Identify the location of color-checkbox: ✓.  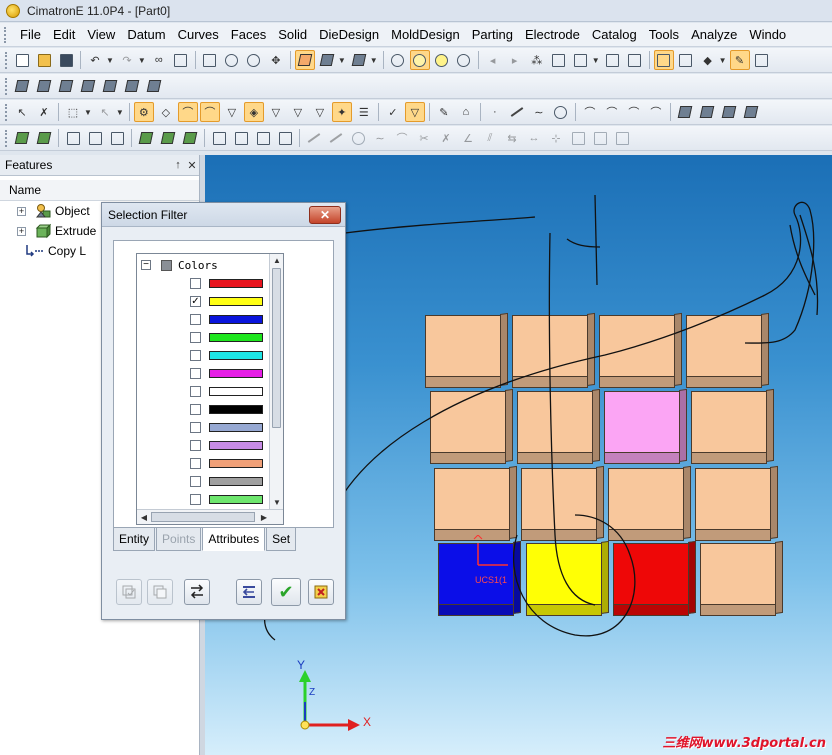
(195, 301).